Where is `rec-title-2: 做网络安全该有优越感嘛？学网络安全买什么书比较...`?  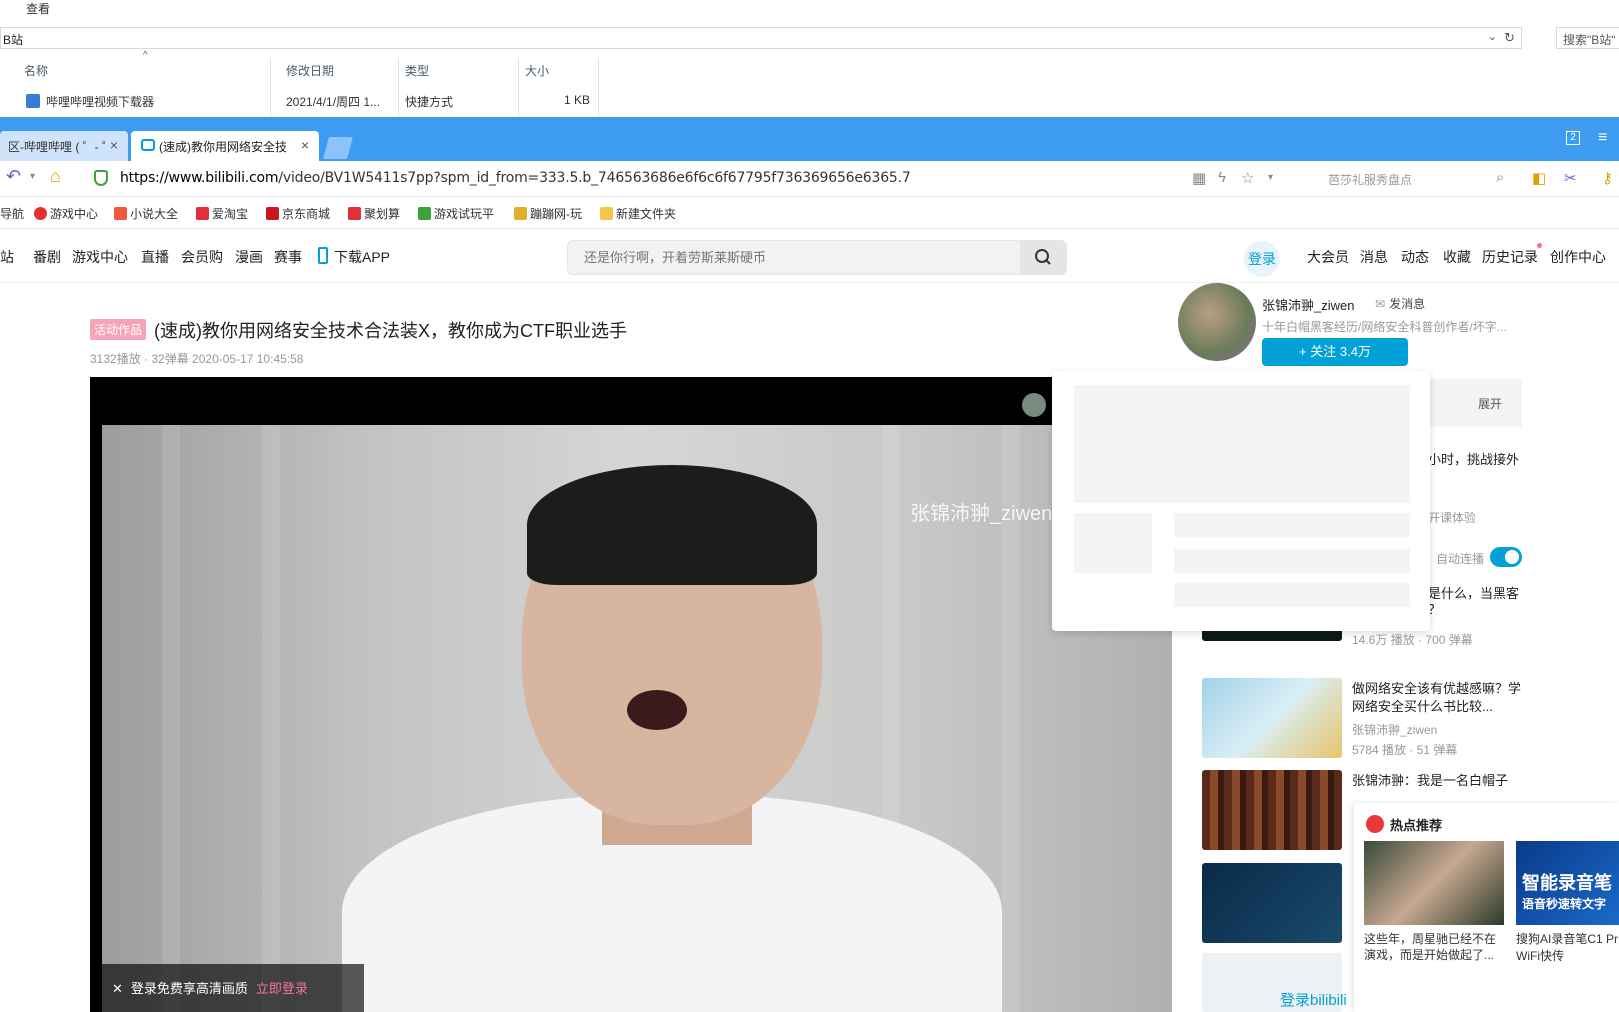
rec-title-2: 做网络安全该有优越感嘛？学网络安全买什么书比较... is located at coordinates (1439, 698).